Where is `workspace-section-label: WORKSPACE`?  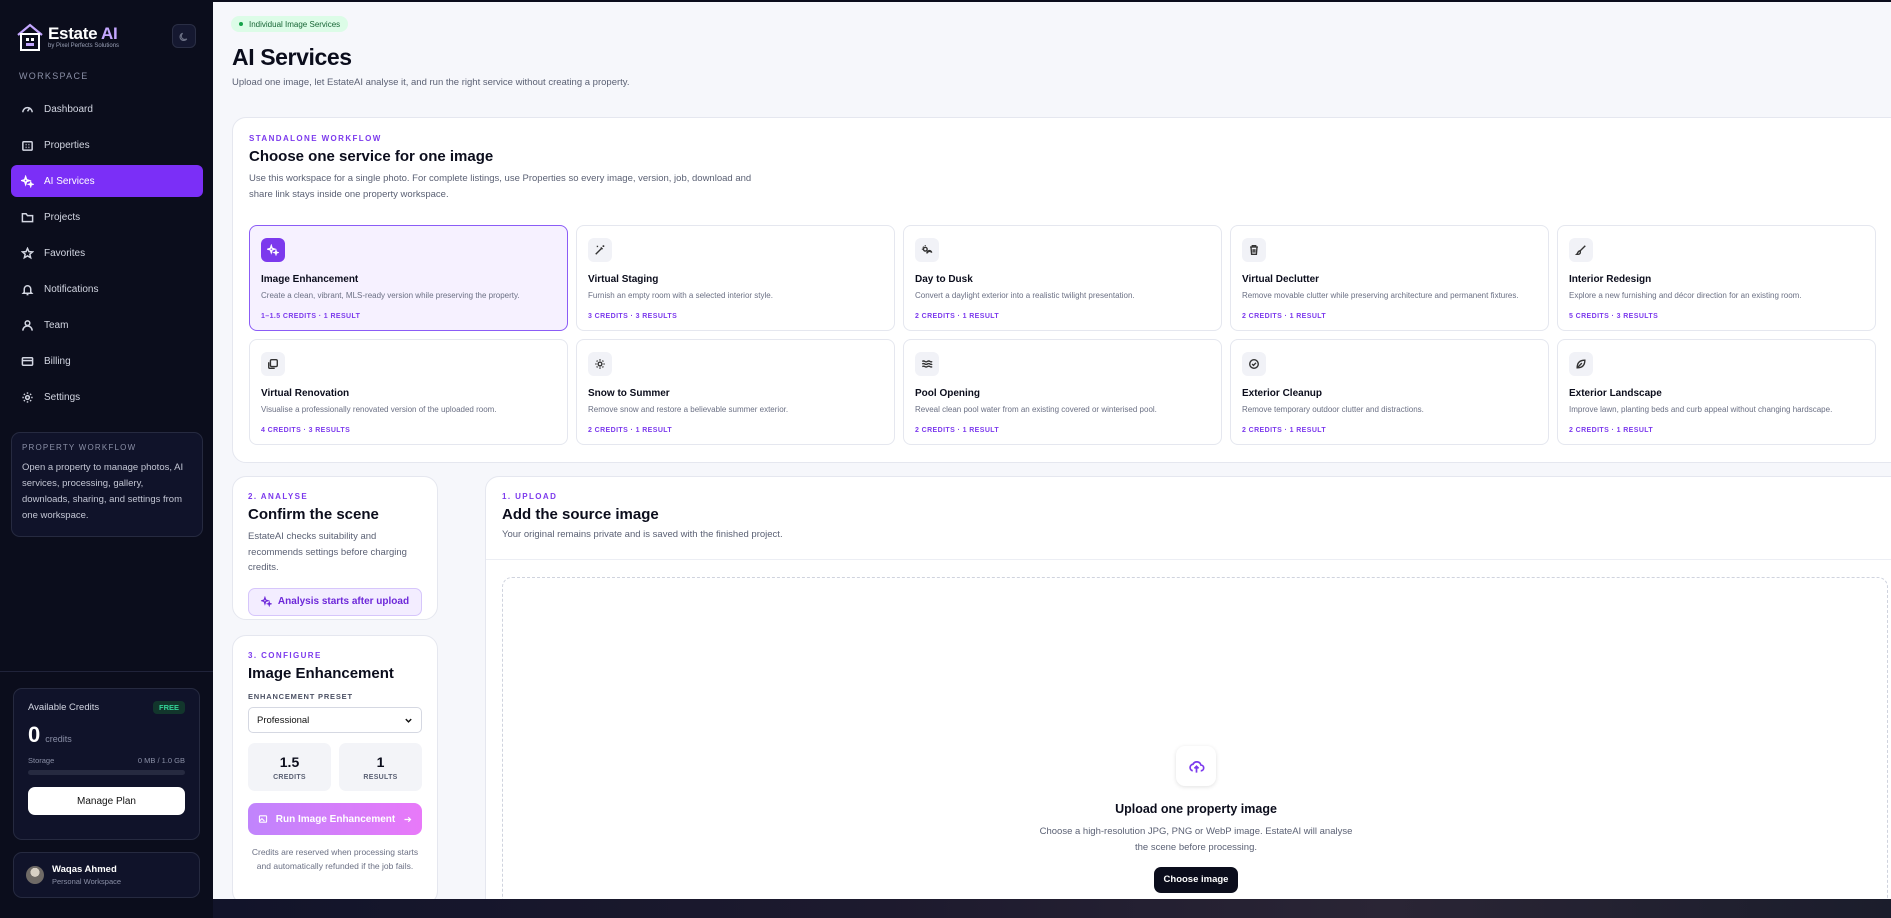 workspace-section-label: WORKSPACE is located at coordinates (54, 76).